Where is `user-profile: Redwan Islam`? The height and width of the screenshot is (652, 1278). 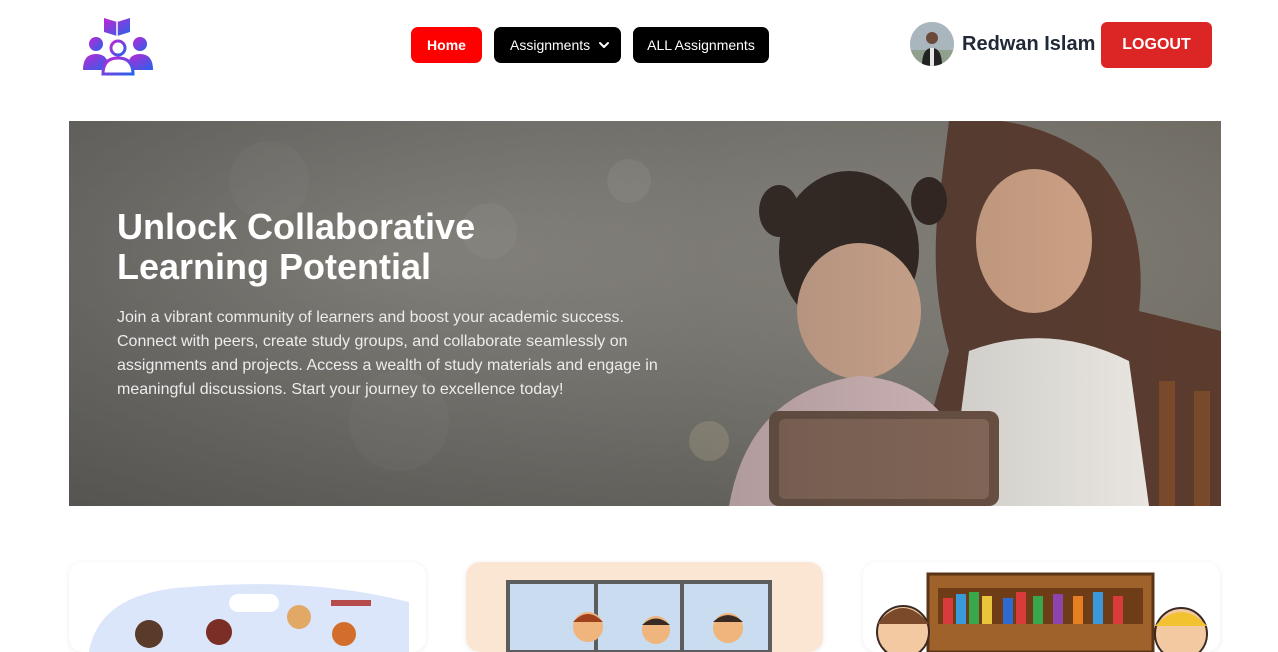 user-profile: Redwan Islam is located at coordinates (1002, 44).